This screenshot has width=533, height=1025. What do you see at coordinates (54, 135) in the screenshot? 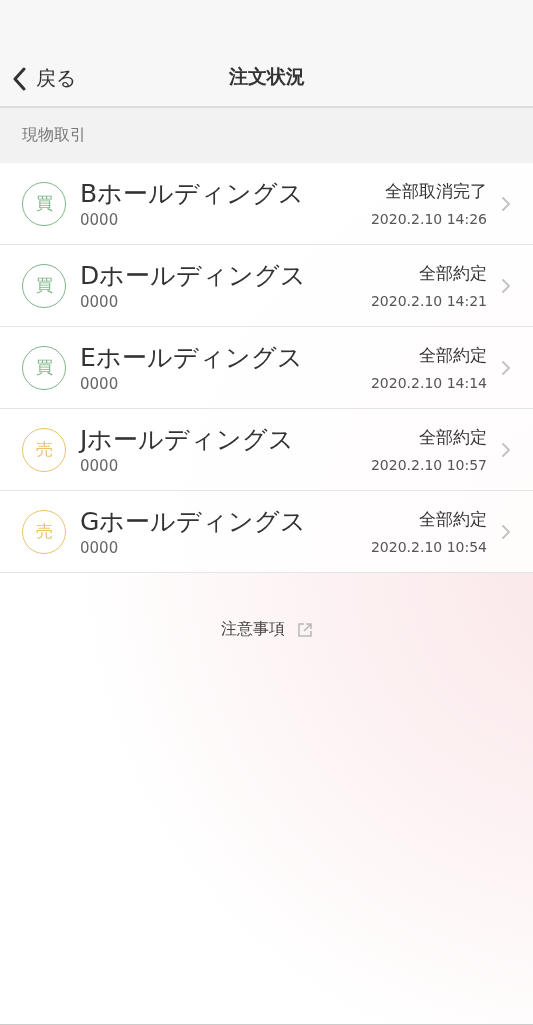
I see `section-title: 現物取引` at bounding box center [54, 135].